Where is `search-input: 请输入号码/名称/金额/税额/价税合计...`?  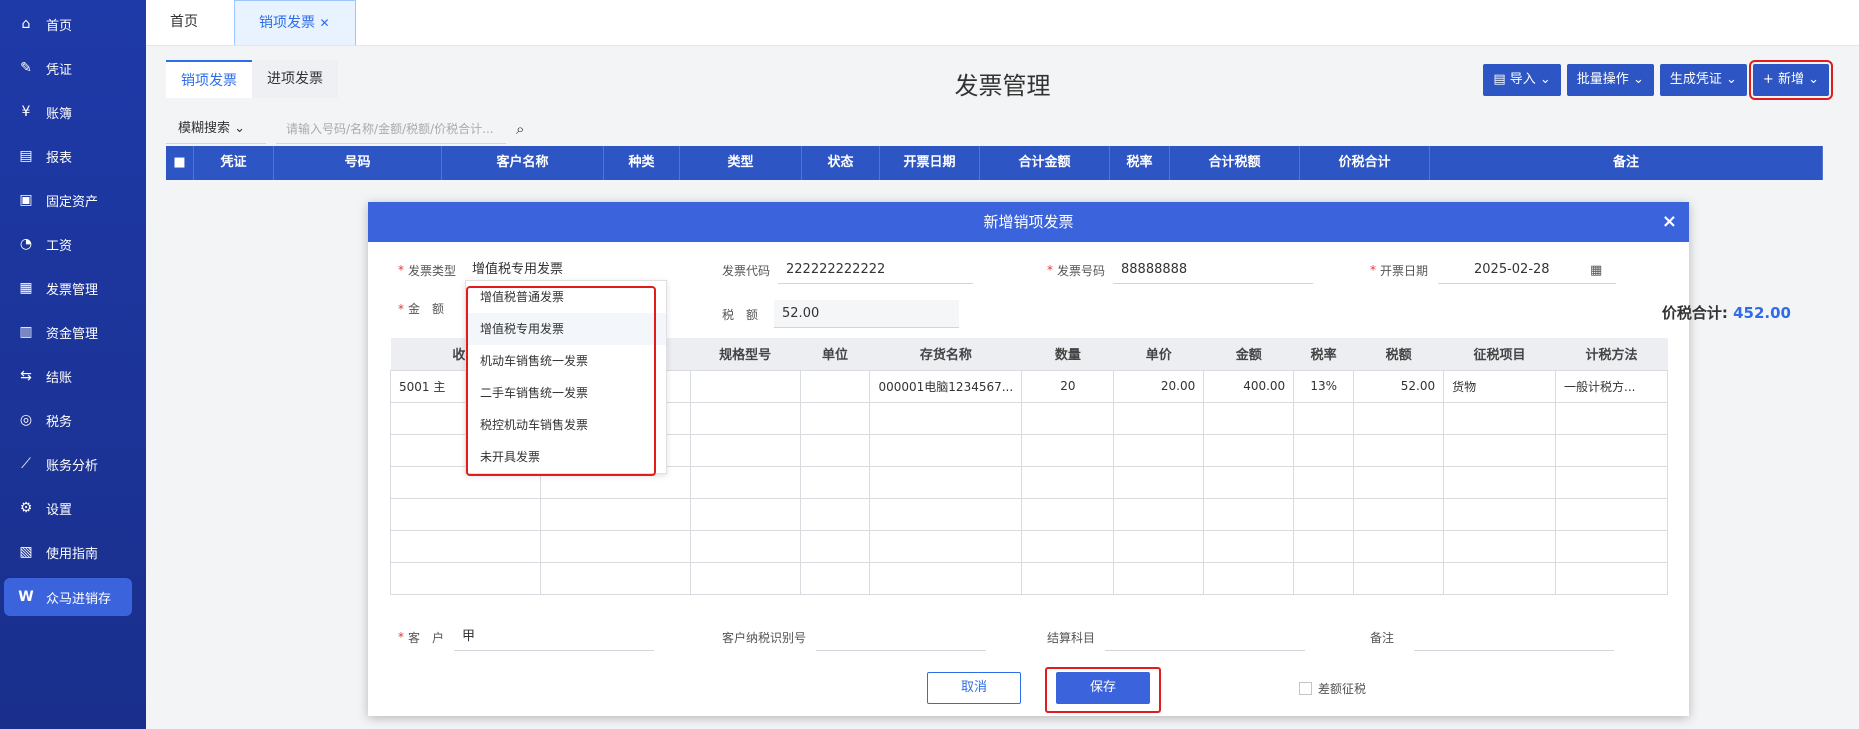 search-input: 请输入号码/名称/金额/税额/价税合计... is located at coordinates (391, 129).